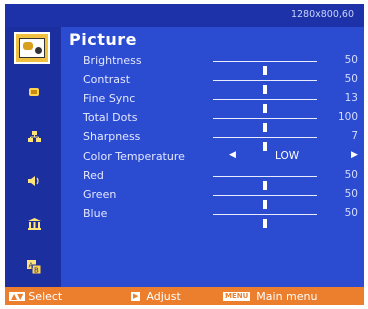  What do you see at coordinates (36, 271) in the screenshot?
I see `svg-text: B` at bounding box center [36, 271].